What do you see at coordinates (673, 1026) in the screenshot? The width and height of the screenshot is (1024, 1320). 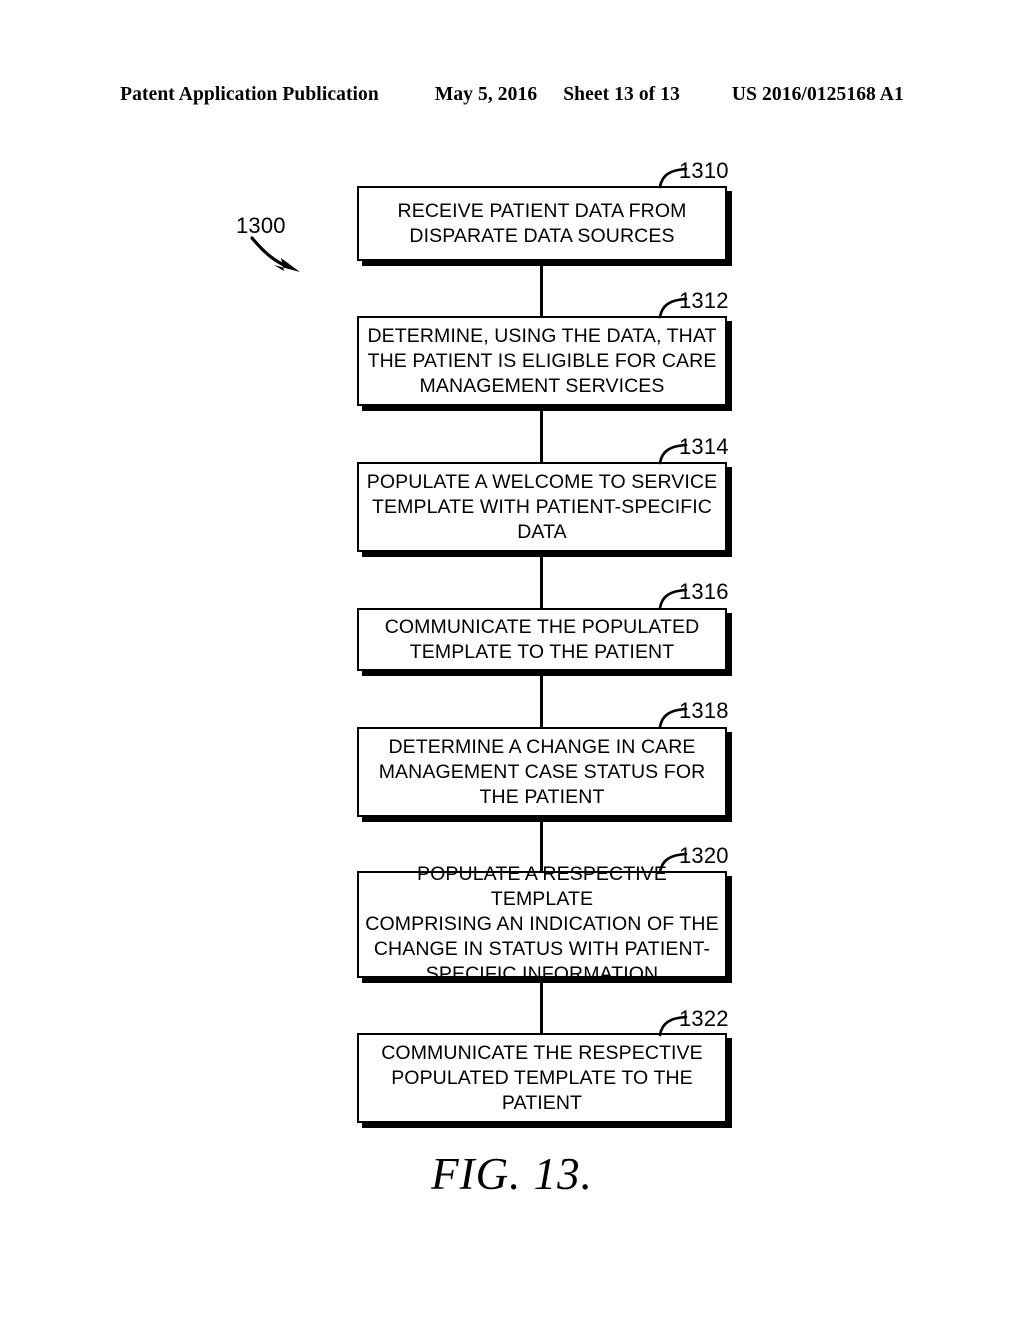 I see `leader-line-1322-icon` at bounding box center [673, 1026].